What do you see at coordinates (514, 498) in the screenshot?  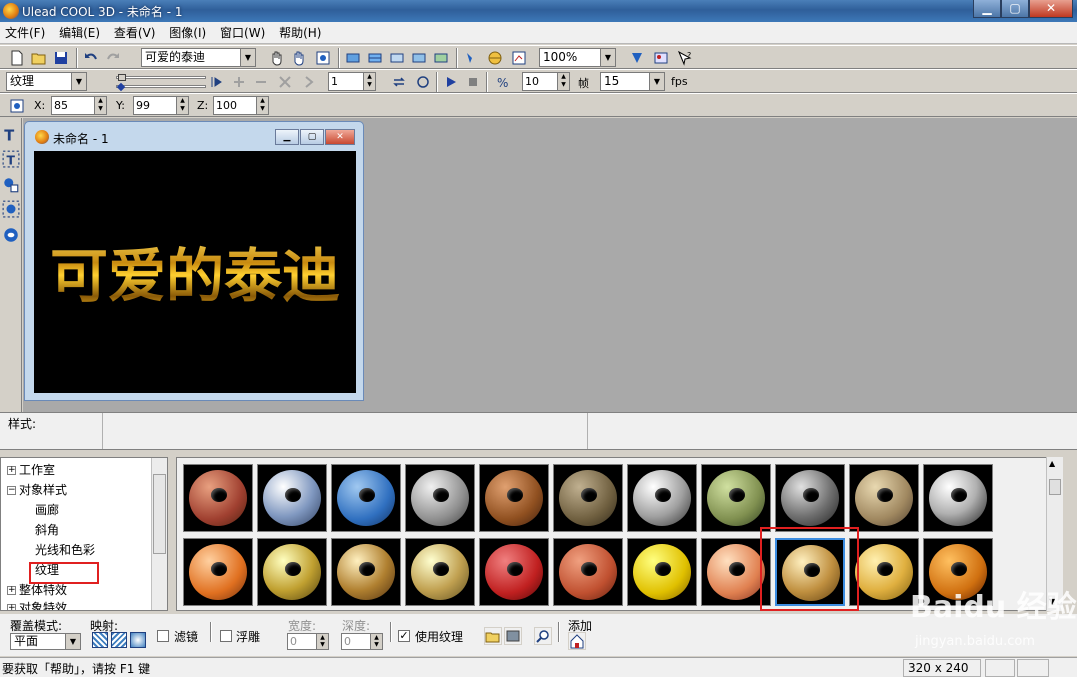 I see `texture-thumbnail-wood-plank` at bounding box center [514, 498].